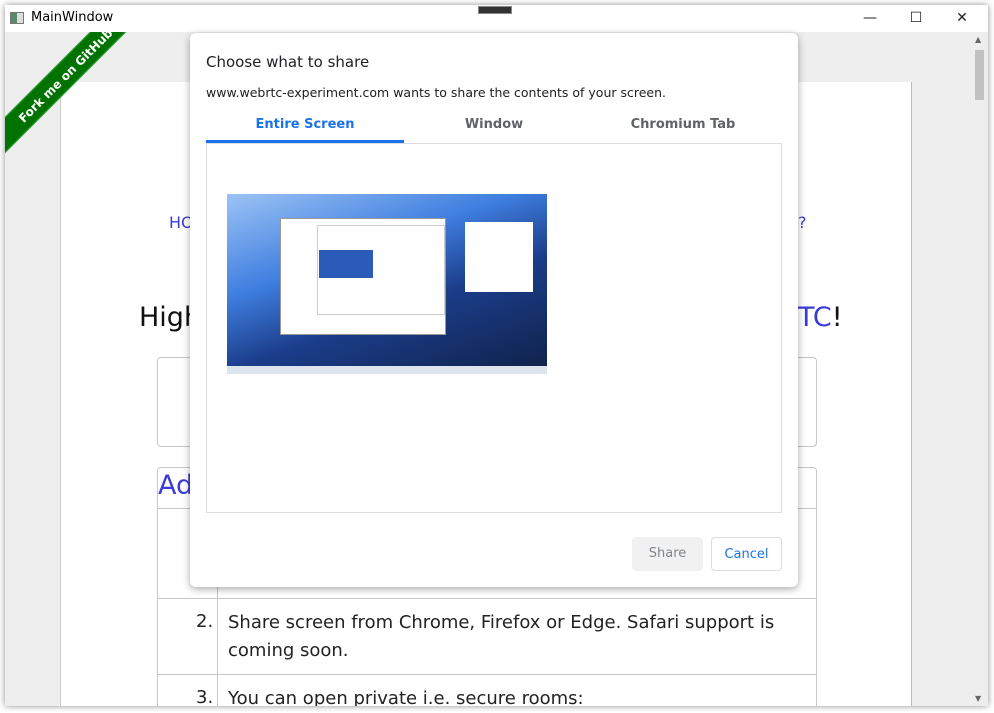 This screenshot has height=713, width=994. Describe the element at coordinates (683, 130) in the screenshot. I see `tab-chromium-tab: Chromium Tab` at that location.